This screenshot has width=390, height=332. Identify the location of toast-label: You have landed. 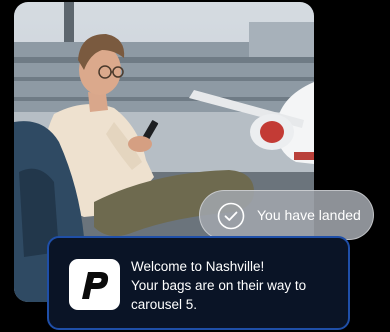
(309, 215).